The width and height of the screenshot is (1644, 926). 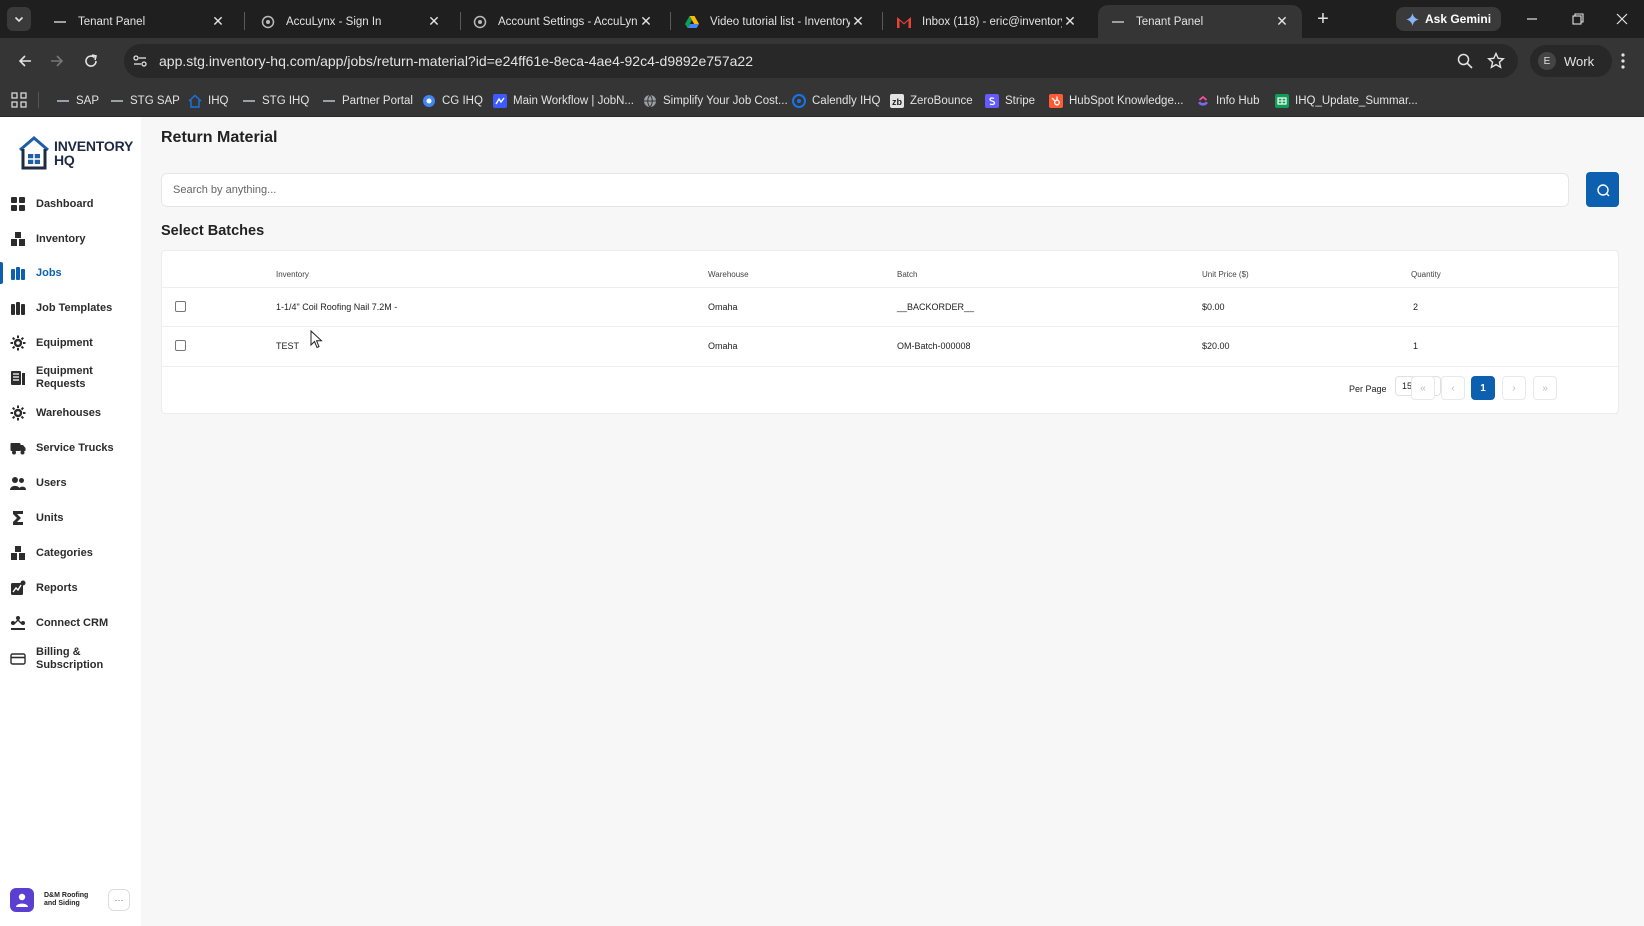 I want to click on forward-button, so click(x=57, y=61).